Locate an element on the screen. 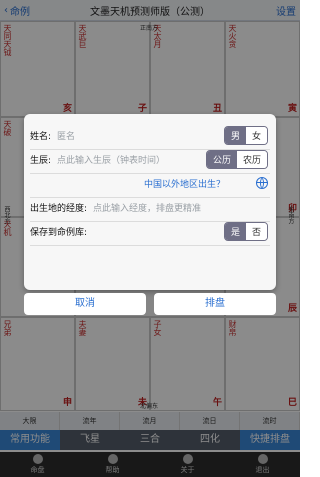 The width and height of the screenshot is (320, 477). save-toggle: 是 否 is located at coordinates (245, 231).